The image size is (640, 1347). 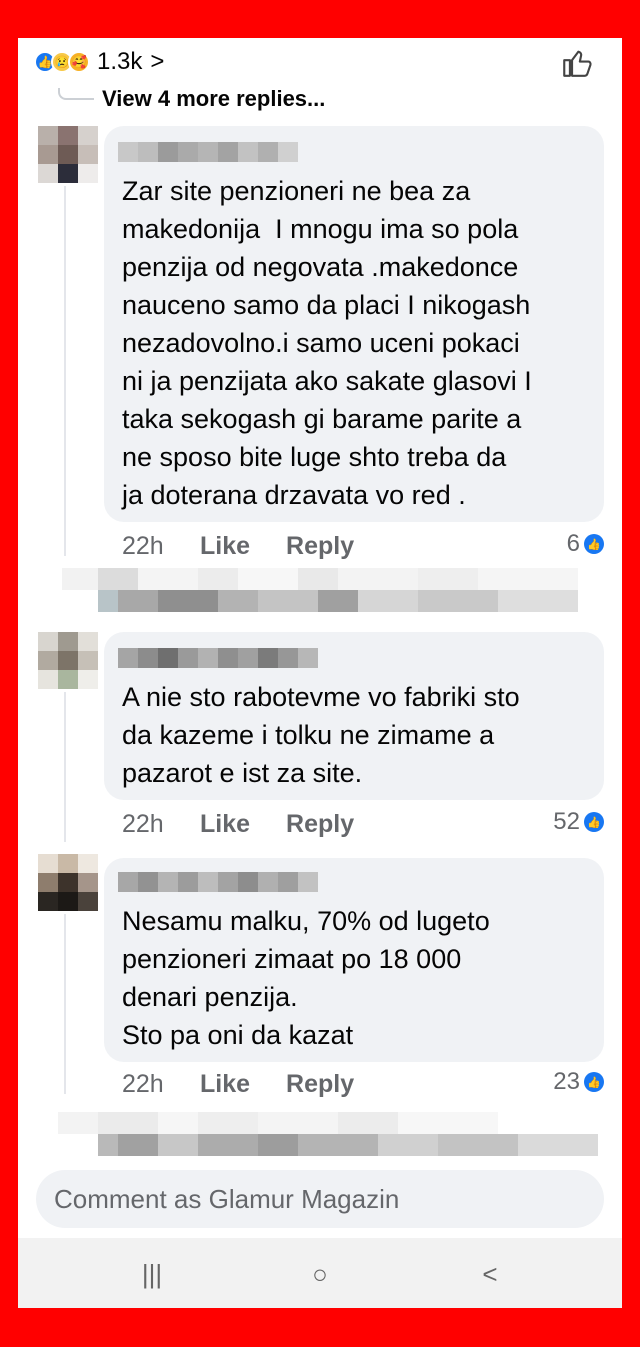 What do you see at coordinates (120, 61) in the screenshot?
I see `reaction-count: 1.3k` at bounding box center [120, 61].